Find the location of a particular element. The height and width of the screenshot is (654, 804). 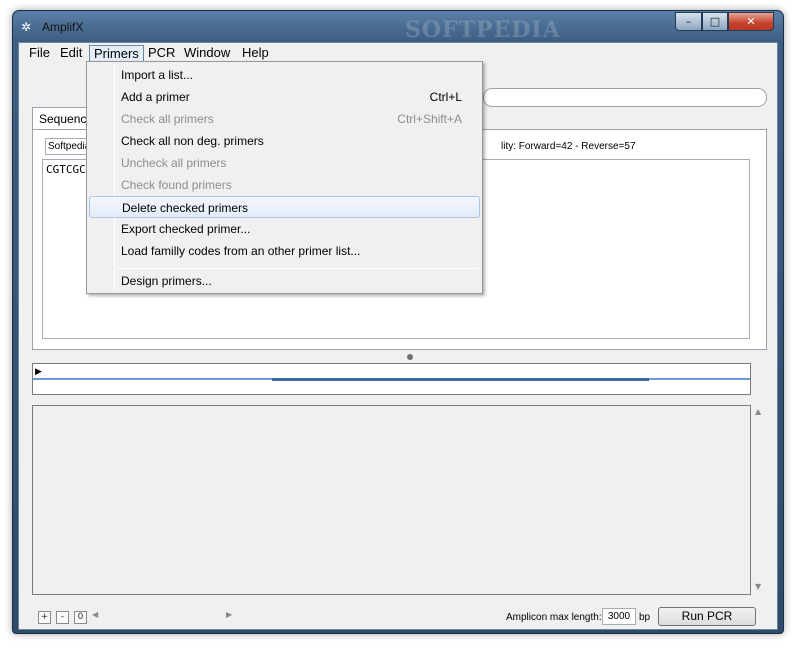

scroll-left-icon: ◀ is located at coordinates (95, 614).